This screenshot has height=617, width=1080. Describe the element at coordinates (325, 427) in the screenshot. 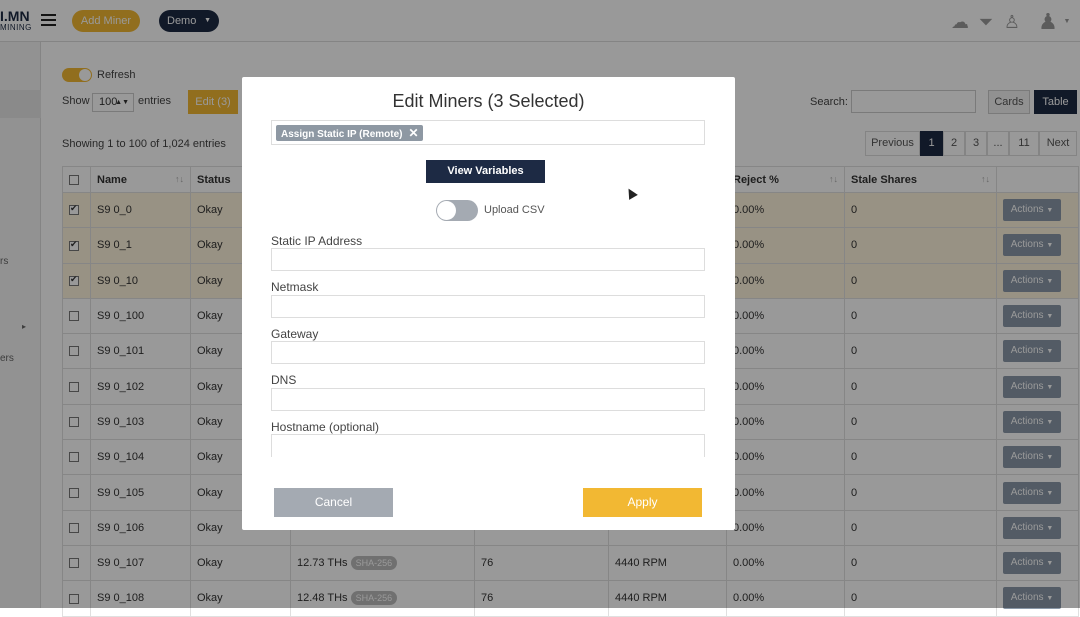

I see `hostname-label: Hostname (optional)` at that location.